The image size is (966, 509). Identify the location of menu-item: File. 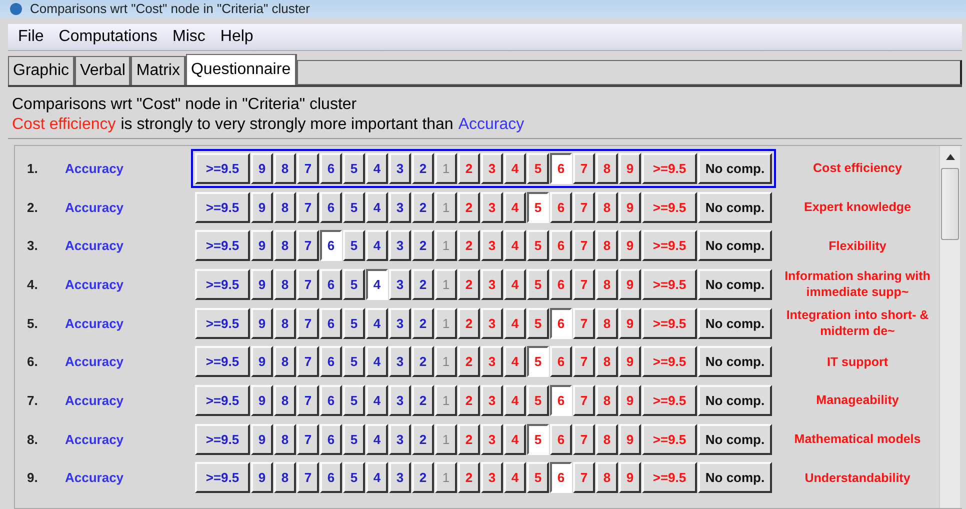
(32, 37).